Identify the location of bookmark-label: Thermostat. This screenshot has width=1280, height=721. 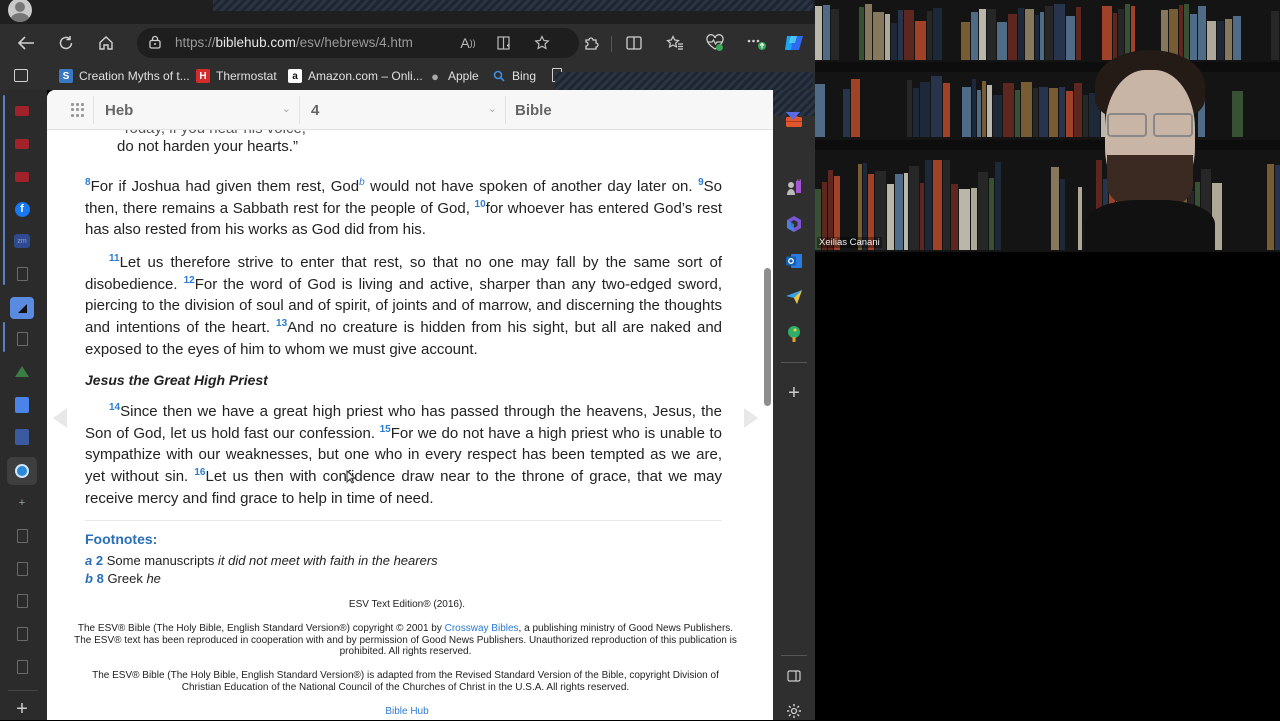
(246, 76).